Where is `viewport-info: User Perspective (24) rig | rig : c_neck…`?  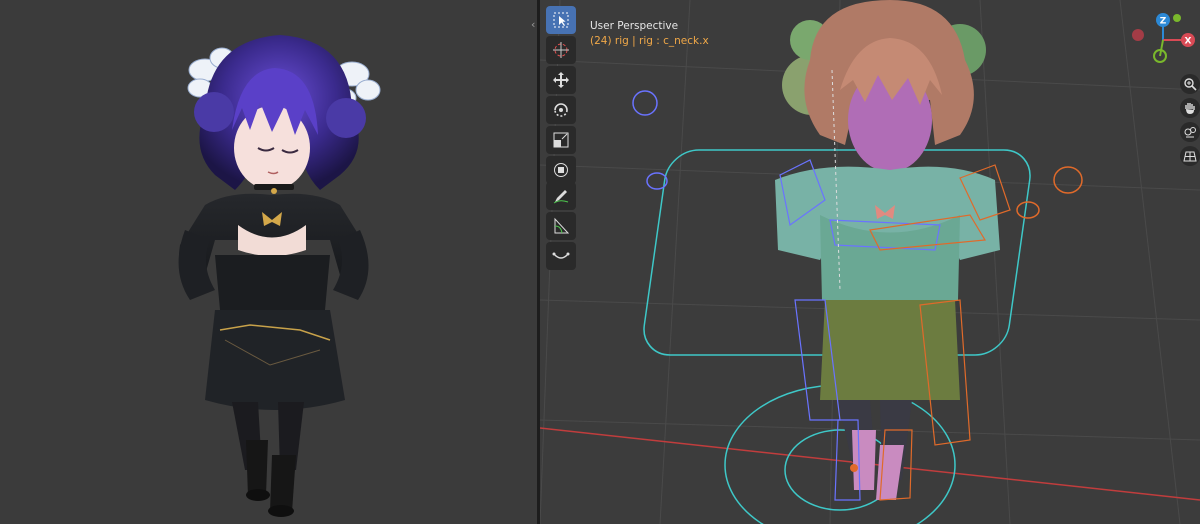 viewport-info: User Perspective (24) rig | rig : c_neck… is located at coordinates (649, 34).